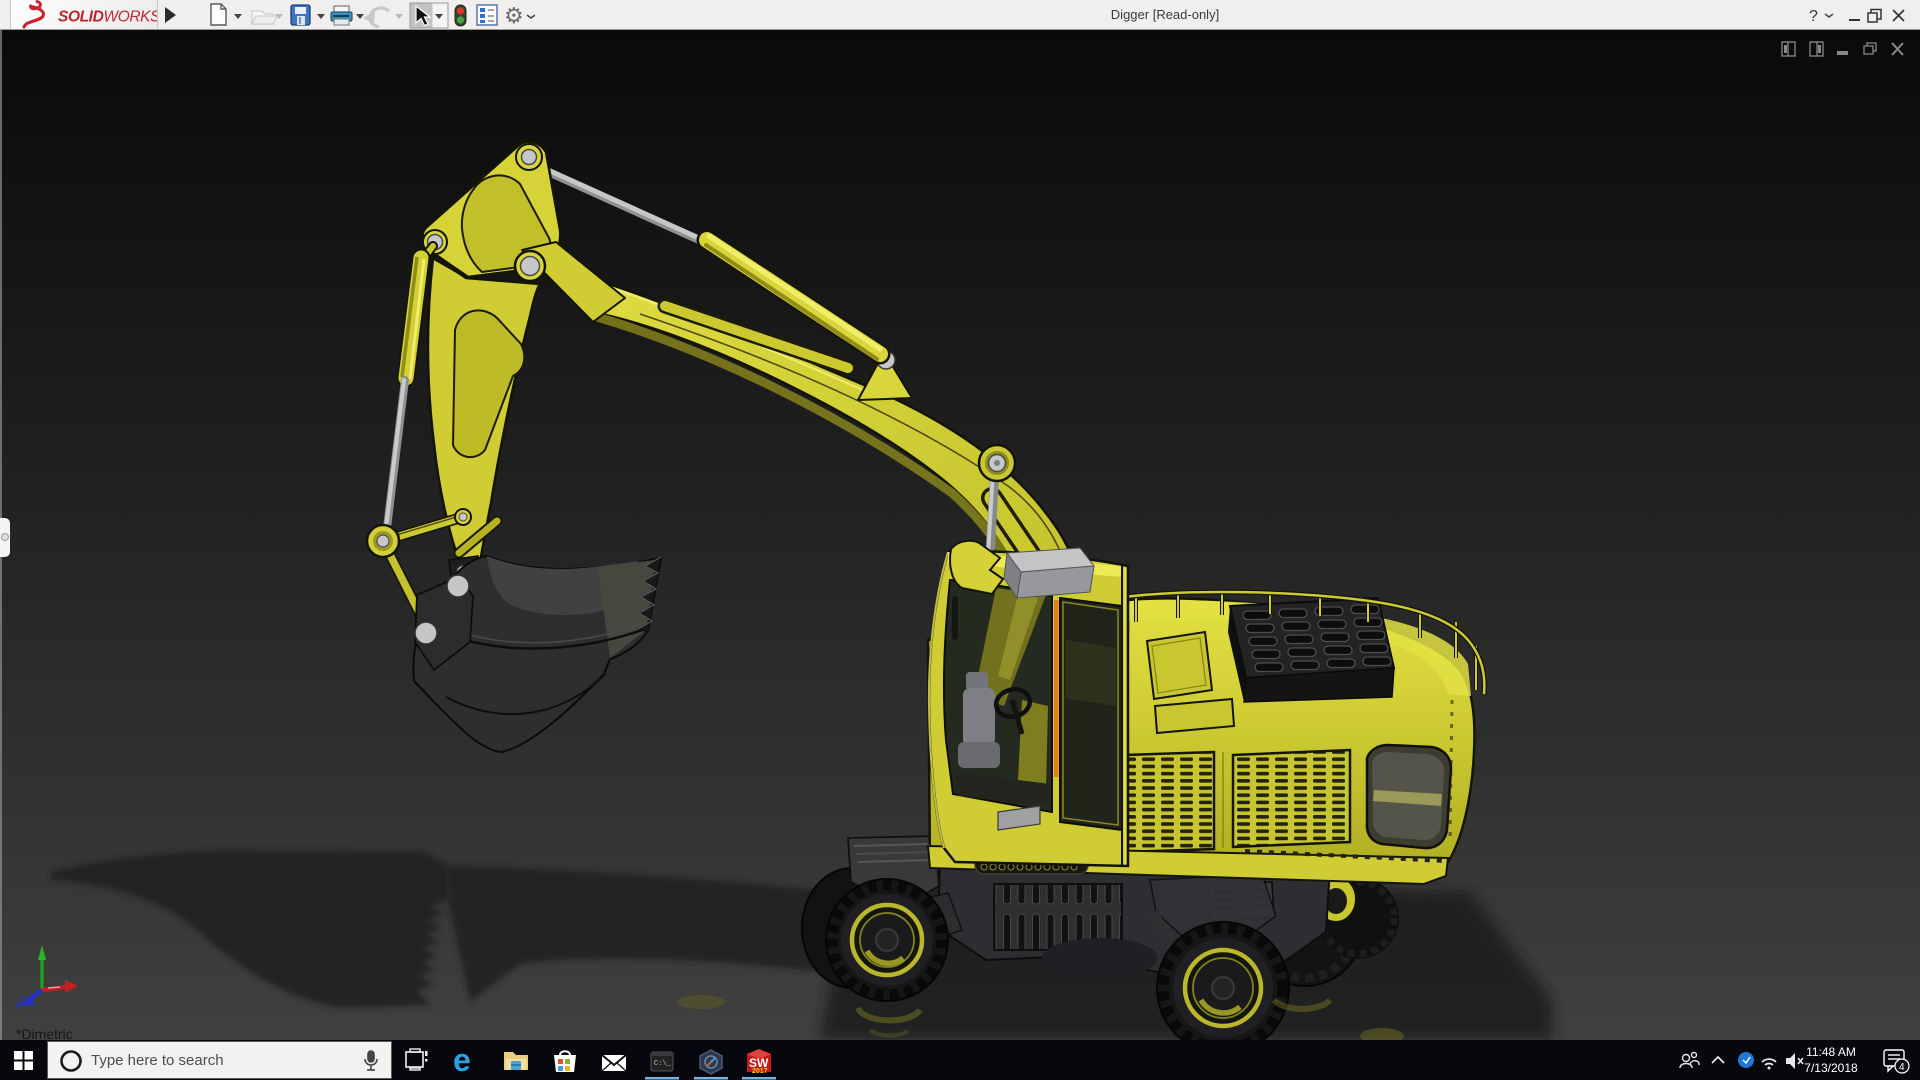 Image resolution: width=1920 pixels, height=1080 pixels. I want to click on svg-text: e, so click(462, 1060).